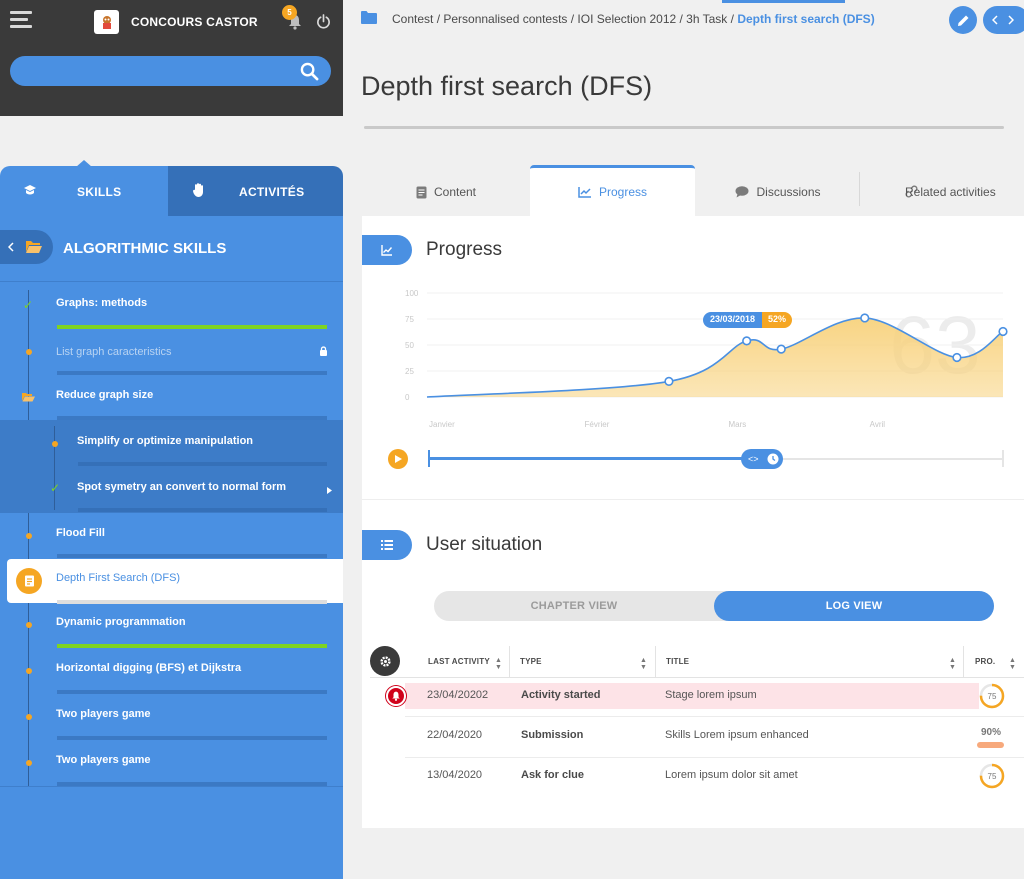  Describe the element at coordinates (561, 695) in the screenshot. I see `cell-type: Activity started` at that location.